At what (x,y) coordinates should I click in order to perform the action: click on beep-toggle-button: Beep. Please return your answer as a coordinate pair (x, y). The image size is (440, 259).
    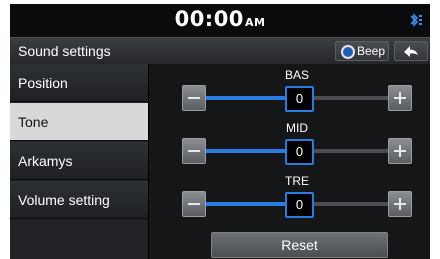
    Looking at the image, I should click on (362, 51).